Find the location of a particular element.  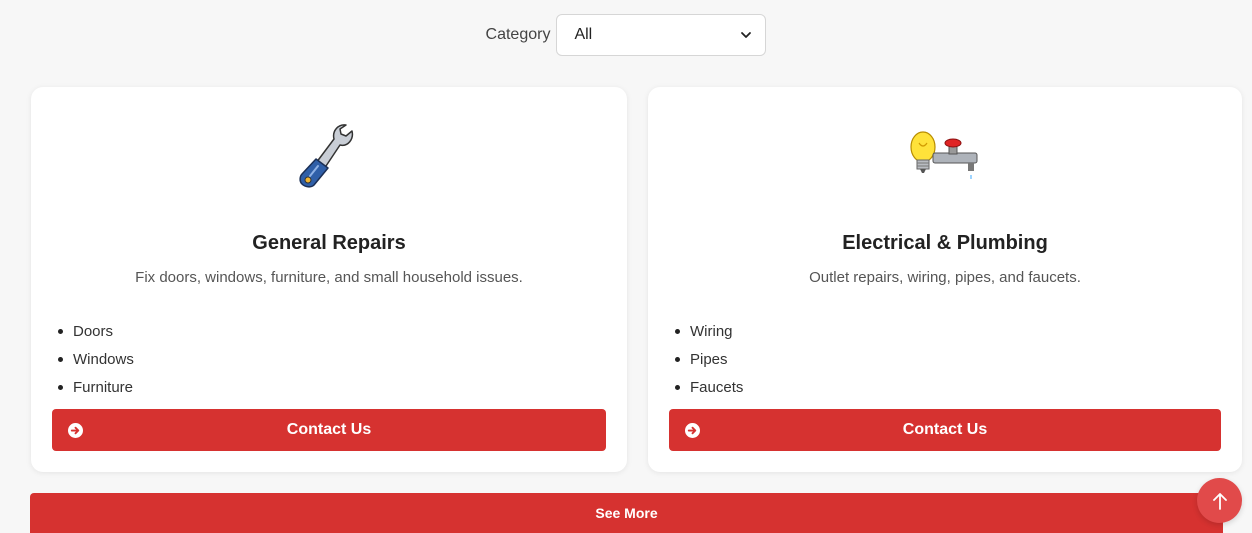

list-item: Pipes is located at coordinates (709, 365).